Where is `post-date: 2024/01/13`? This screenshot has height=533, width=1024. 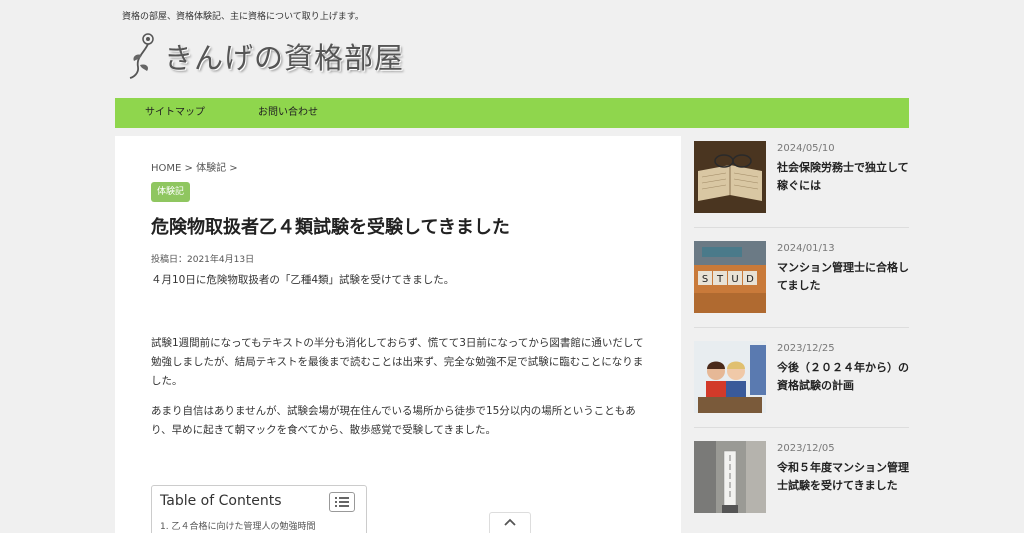 post-date: 2024/01/13 is located at coordinates (806, 248).